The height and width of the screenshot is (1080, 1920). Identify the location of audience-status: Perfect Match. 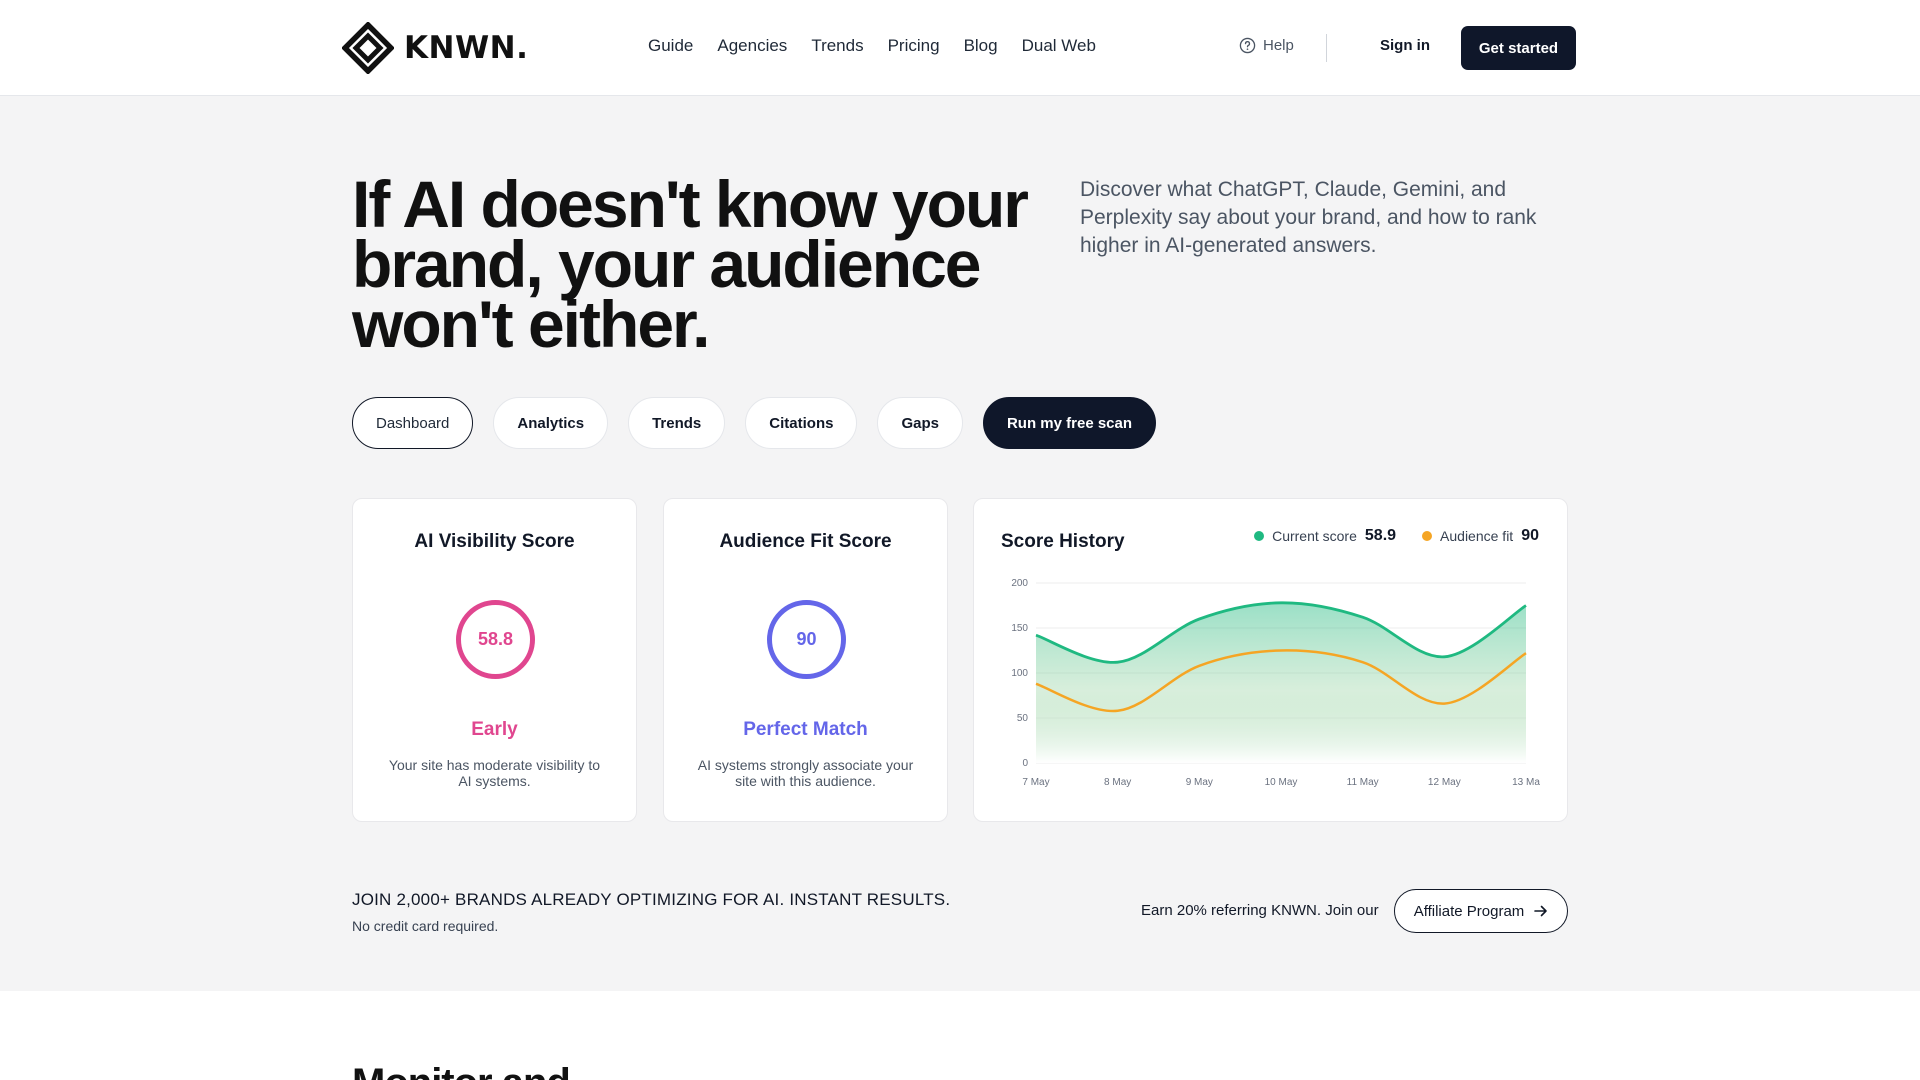
(805, 729).